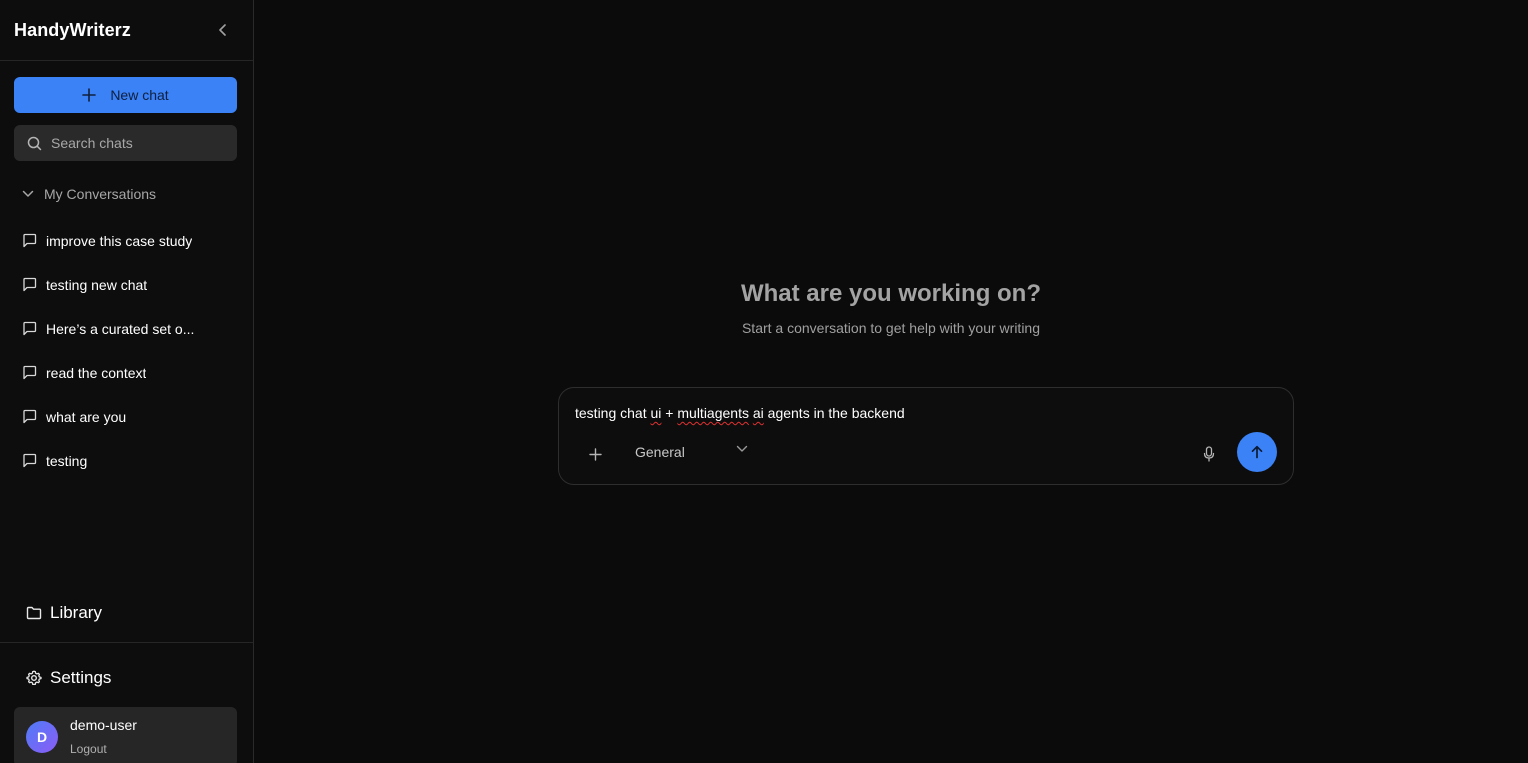  I want to click on arrow-up-icon, so click(1257, 452).